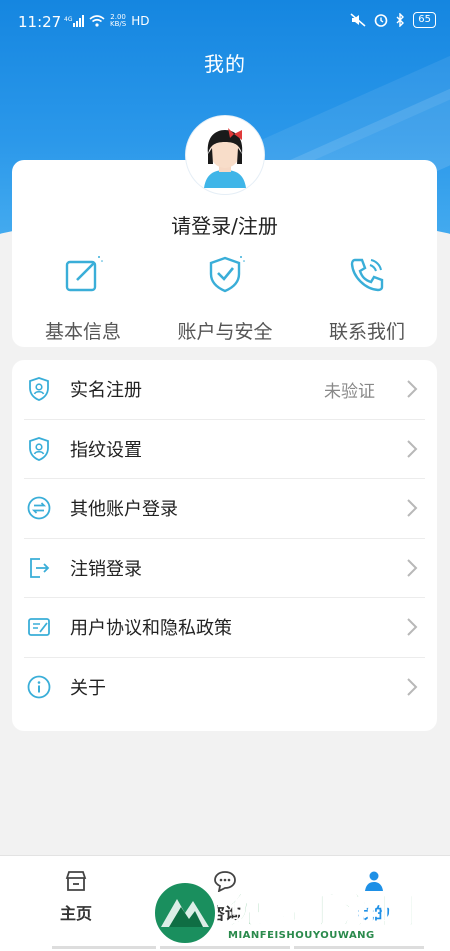 The image size is (450, 951). I want to click on menu-item-label: 实名注册, so click(106, 391).